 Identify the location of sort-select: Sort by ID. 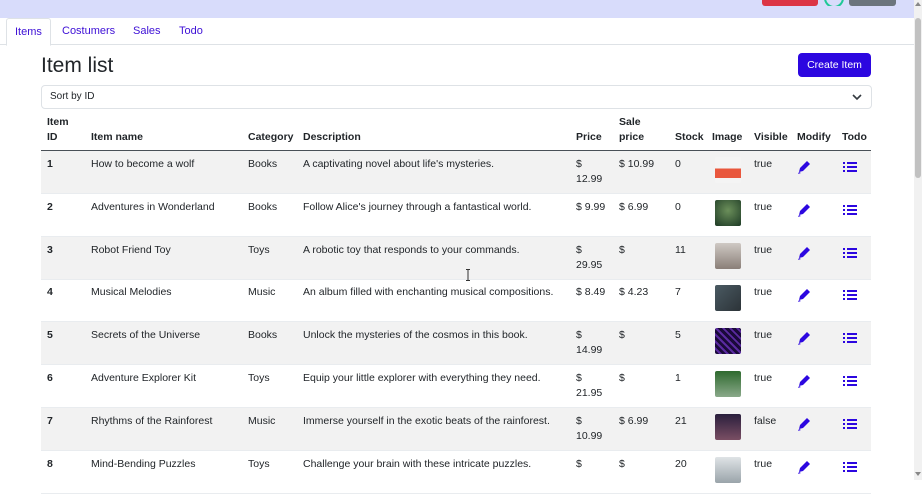
(456, 97).